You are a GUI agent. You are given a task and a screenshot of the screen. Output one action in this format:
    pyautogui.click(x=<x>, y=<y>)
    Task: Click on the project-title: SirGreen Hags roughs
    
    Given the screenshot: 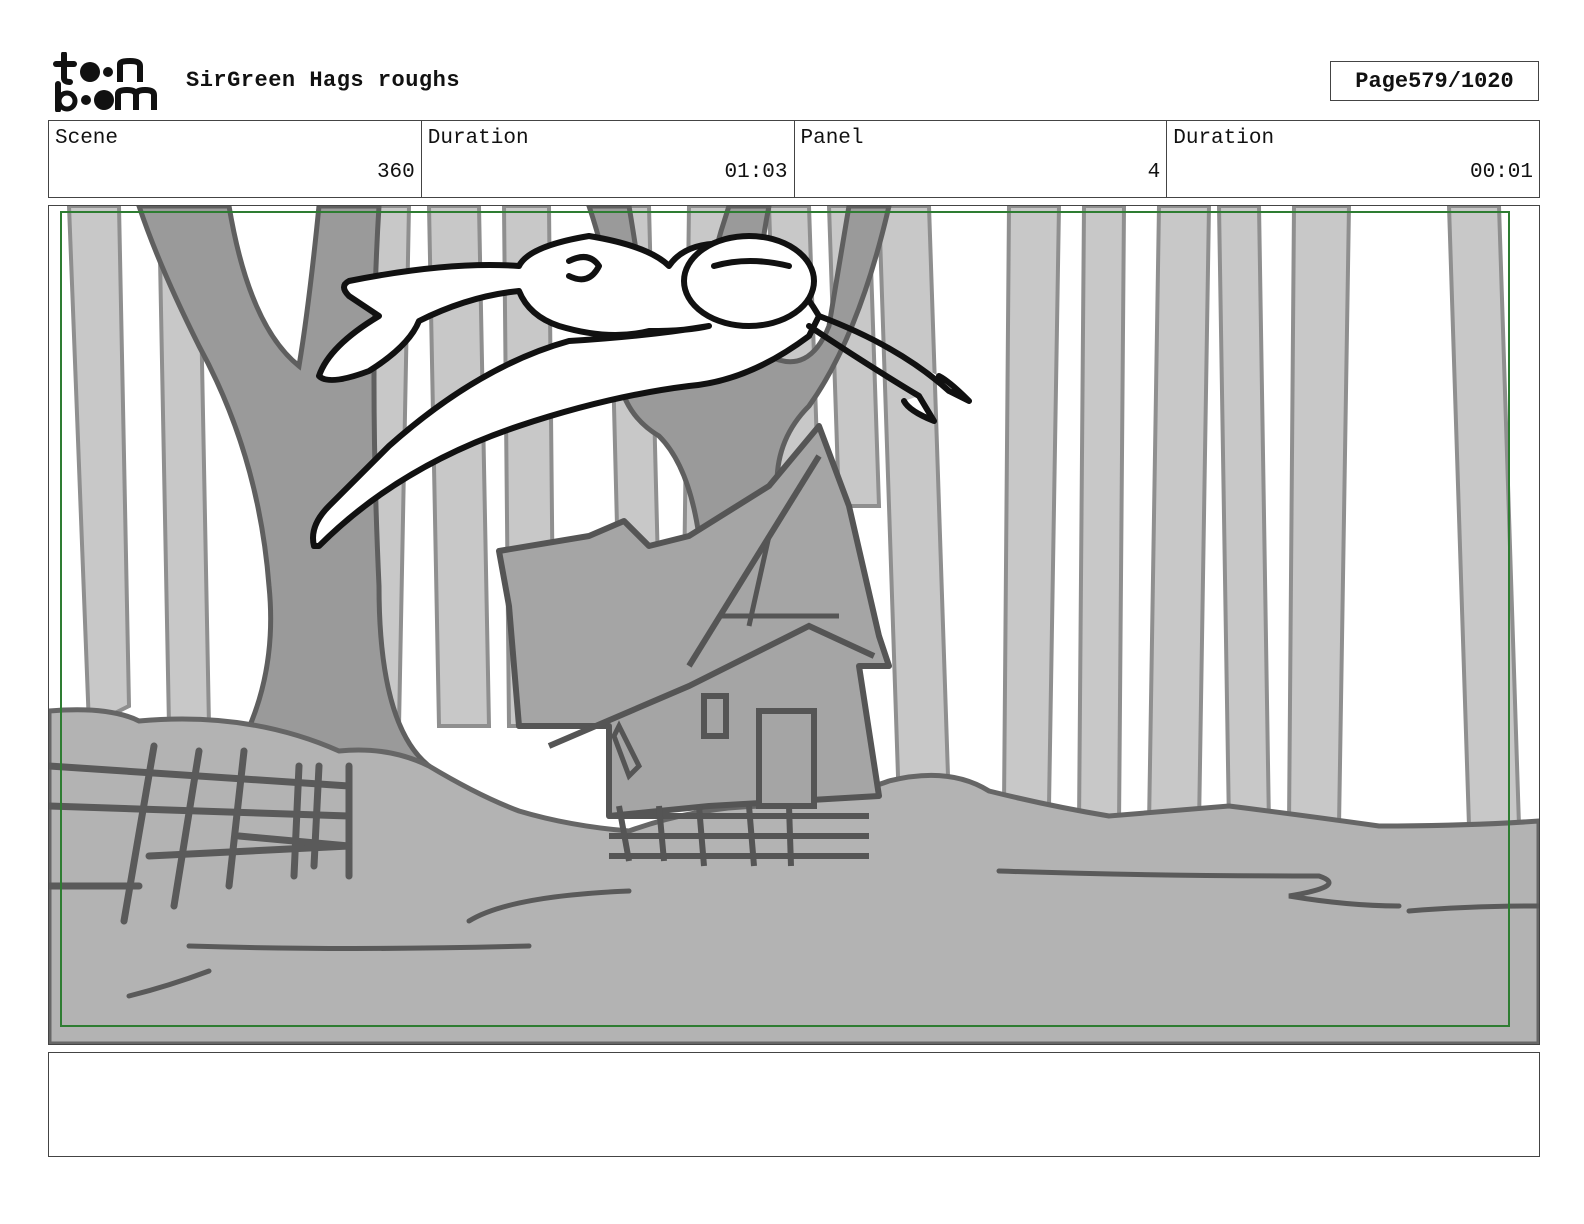 What is the action you would take?
    pyautogui.click(x=323, y=80)
    